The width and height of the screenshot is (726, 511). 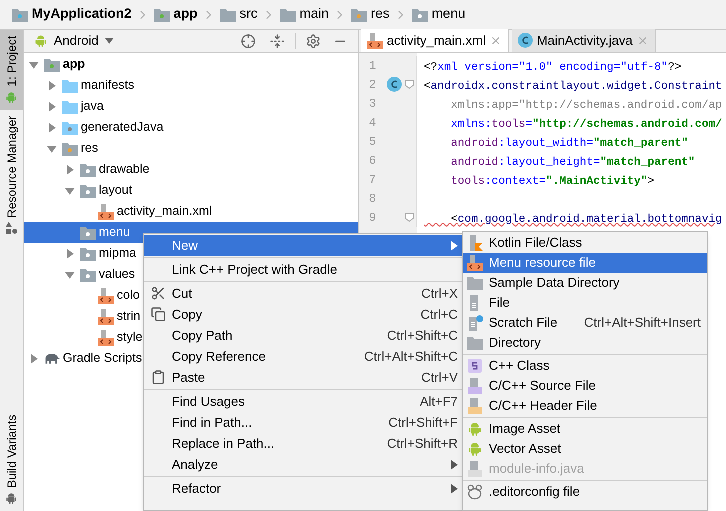 What do you see at coordinates (373, 104) in the screenshot?
I see `line-number: 3` at bounding box center [373, 104].